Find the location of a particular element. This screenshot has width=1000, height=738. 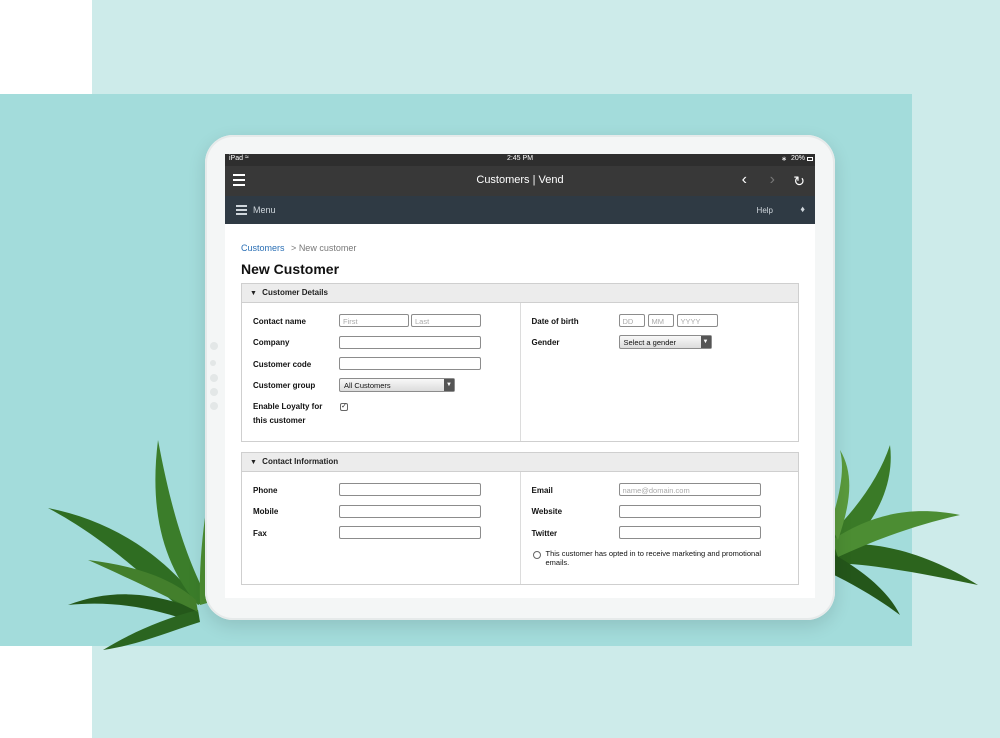

gender-label: Gender is located at coordinates (545, 342).